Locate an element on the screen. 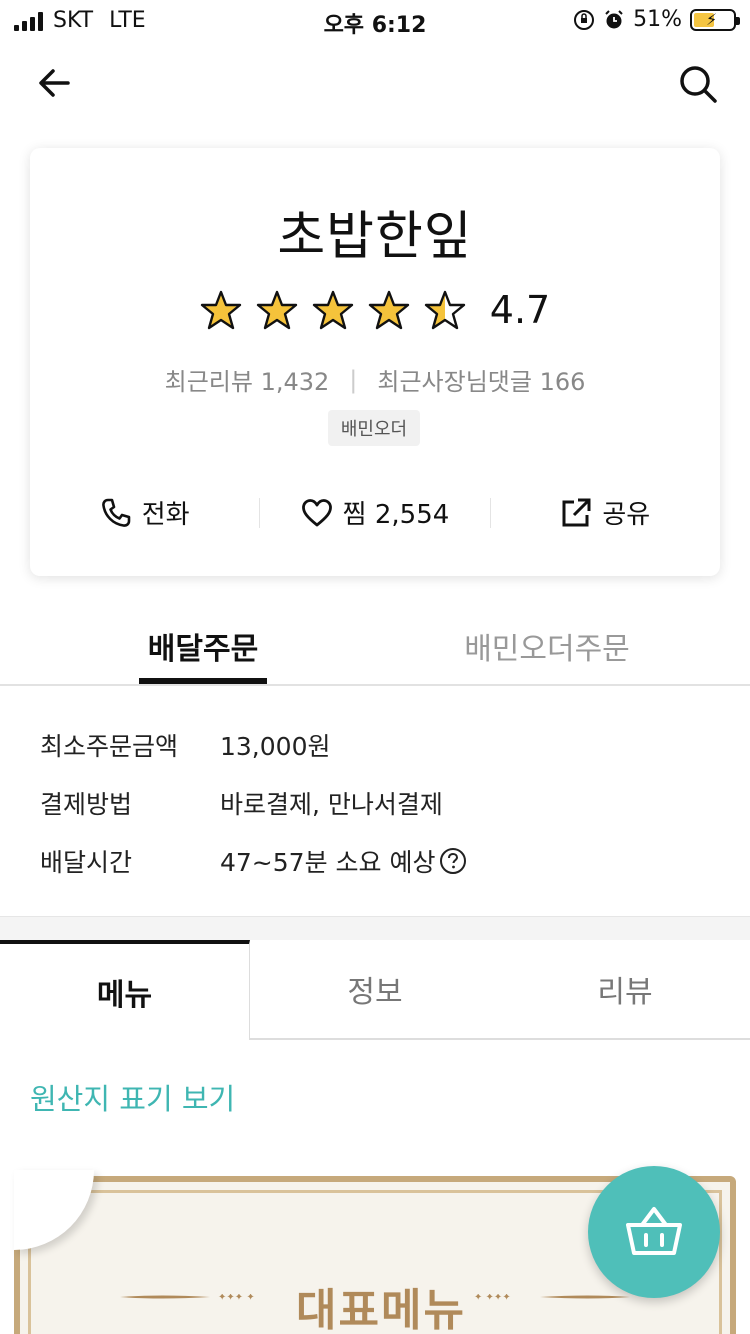 This screenshot has height=1334, width=750. battery-percent: 51% is located at coordinates (657, 19).